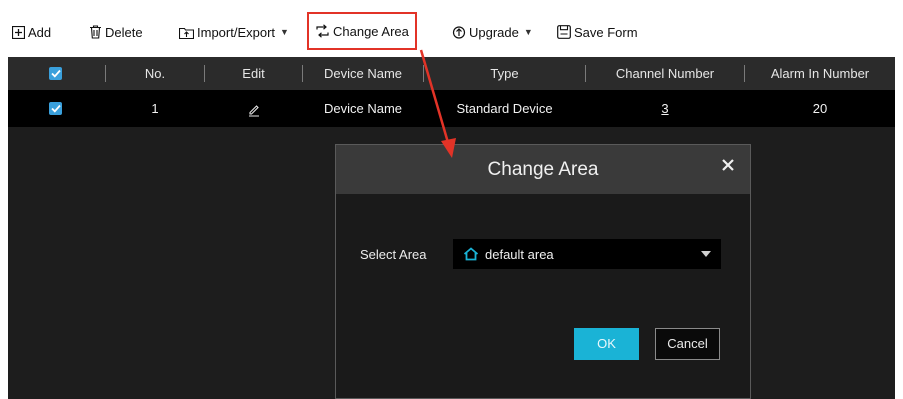 This screenshot has height=399, width=903. I want to click on edit-button, so click(253, 108).